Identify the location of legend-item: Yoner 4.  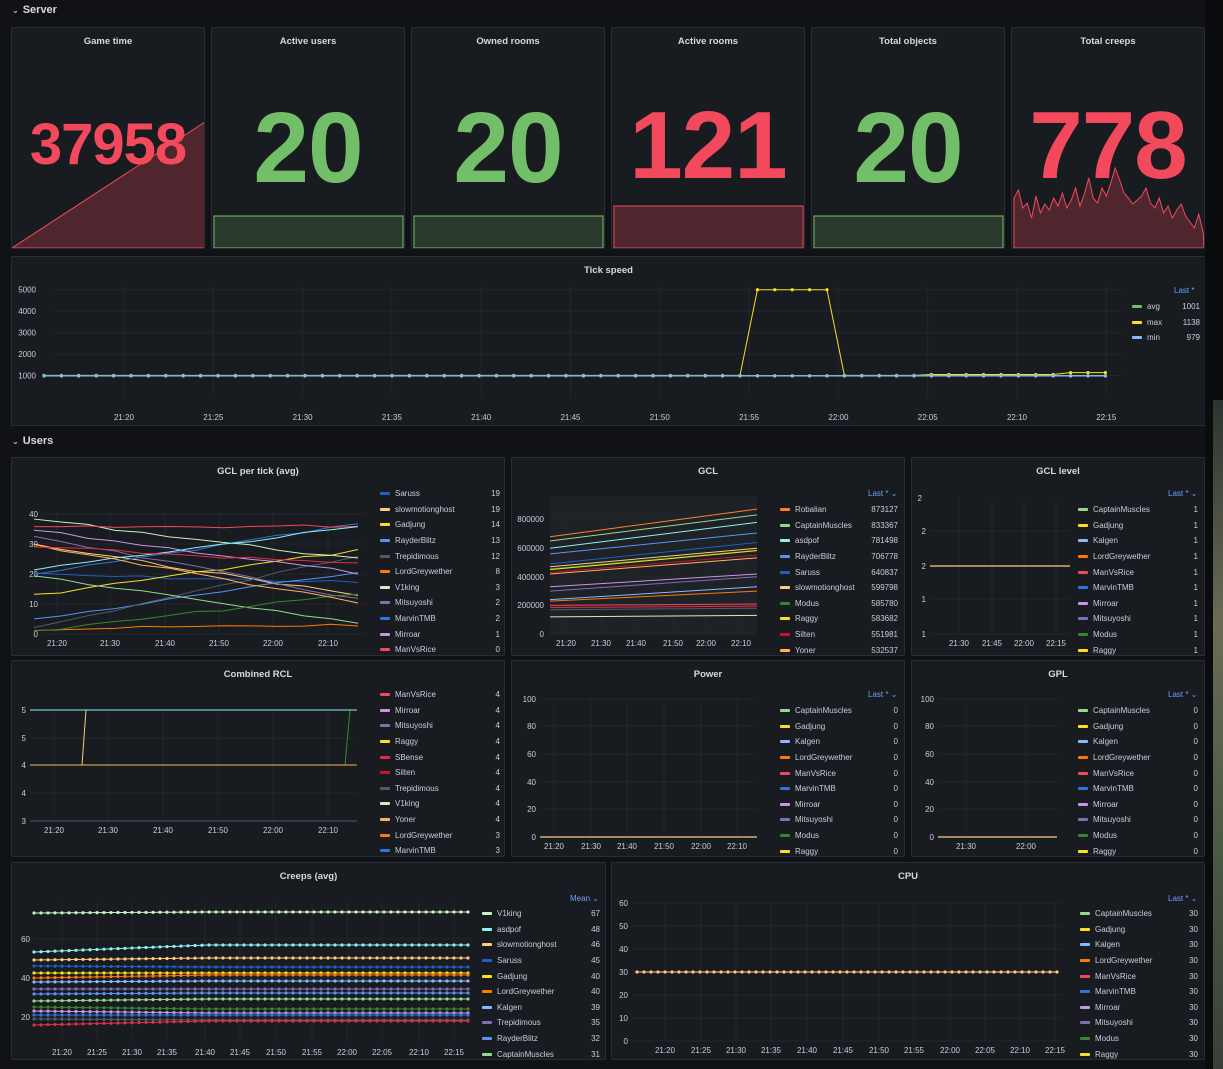
(440, 820).